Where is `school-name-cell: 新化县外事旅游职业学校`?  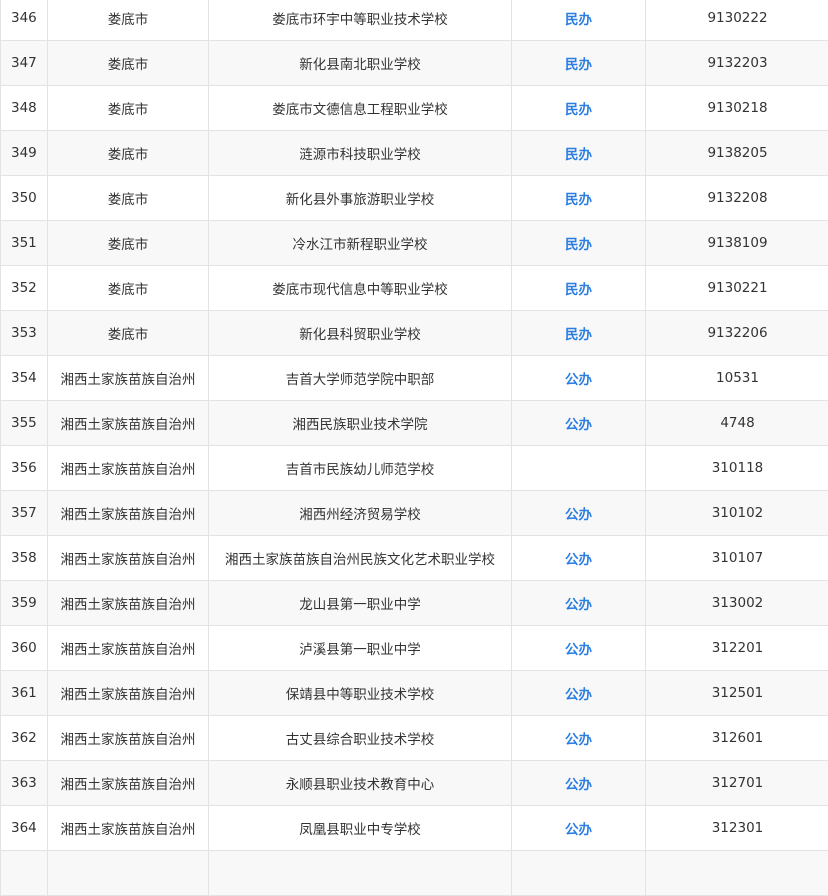
school-name-cell: 新化县外事旅游职业学校 is located at coordinates (360, 198).